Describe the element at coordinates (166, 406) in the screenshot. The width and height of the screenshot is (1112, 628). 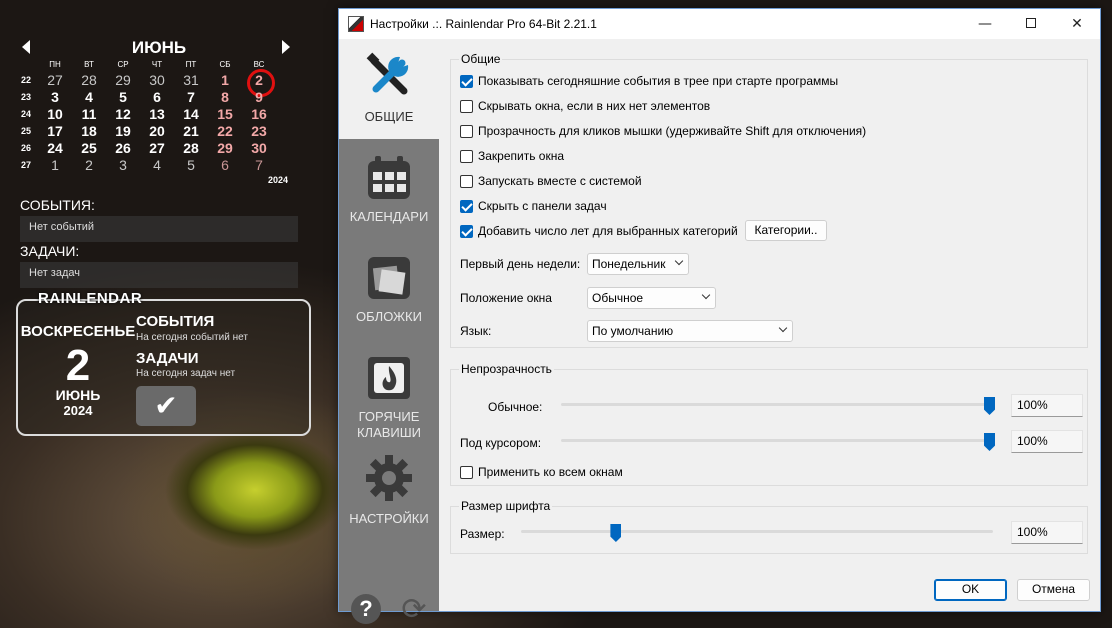
I see `checkmark-icon: ✔` at that location.